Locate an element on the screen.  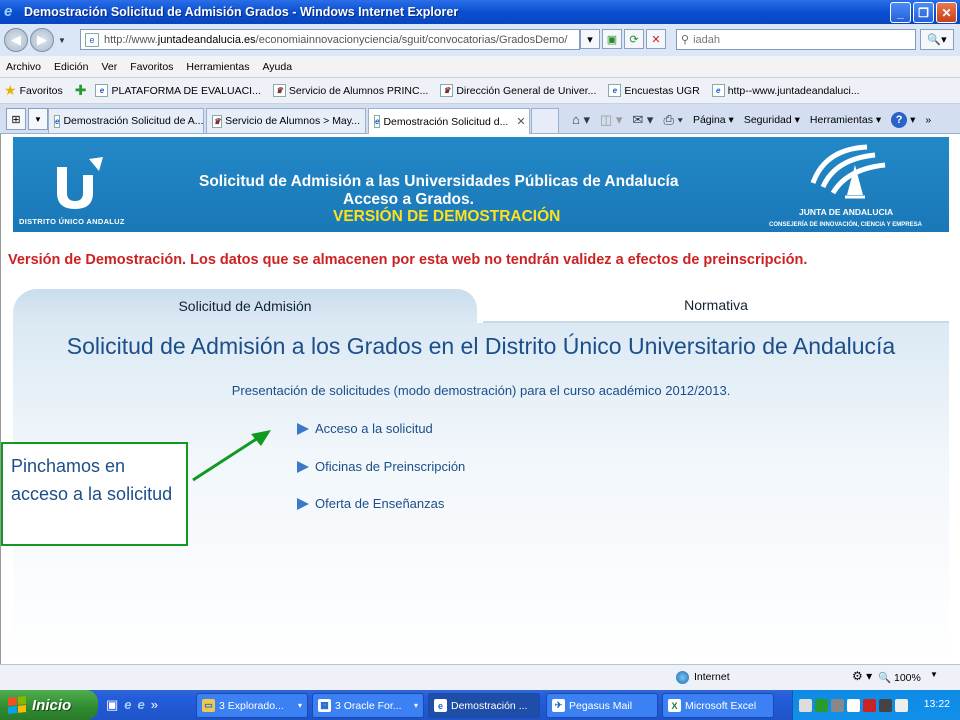
search-button: 🔍 ▾ is located at coordinates (937, 39).